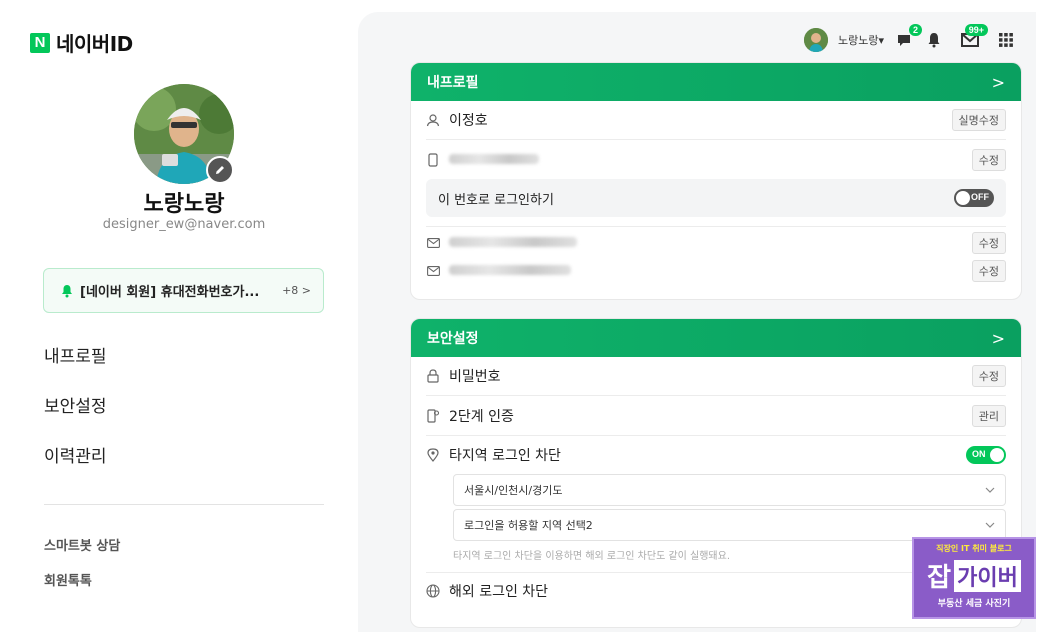 The image size is (1048, 632). Describe the element at coordinates (716, 338) in the screenshot. I see `security-card-header: 보안설정 >` at that location.